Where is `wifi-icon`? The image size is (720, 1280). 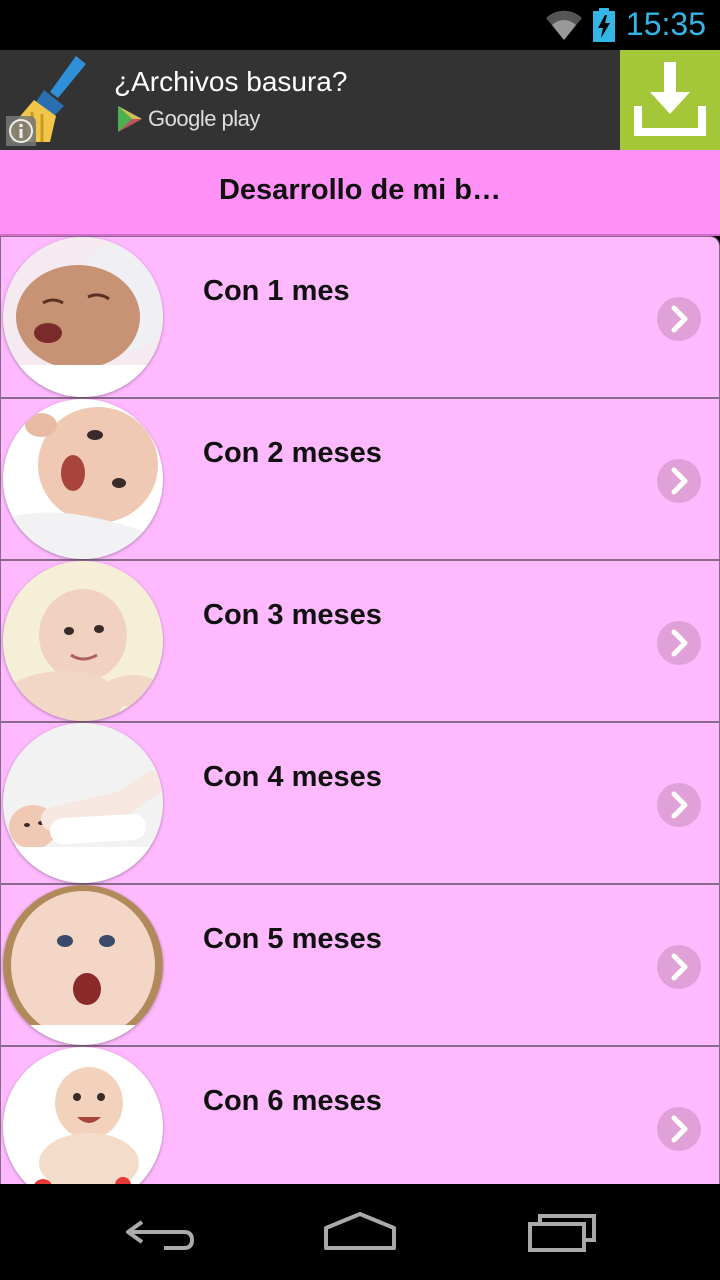
wifi-icon is located at coordinates (564, 25).